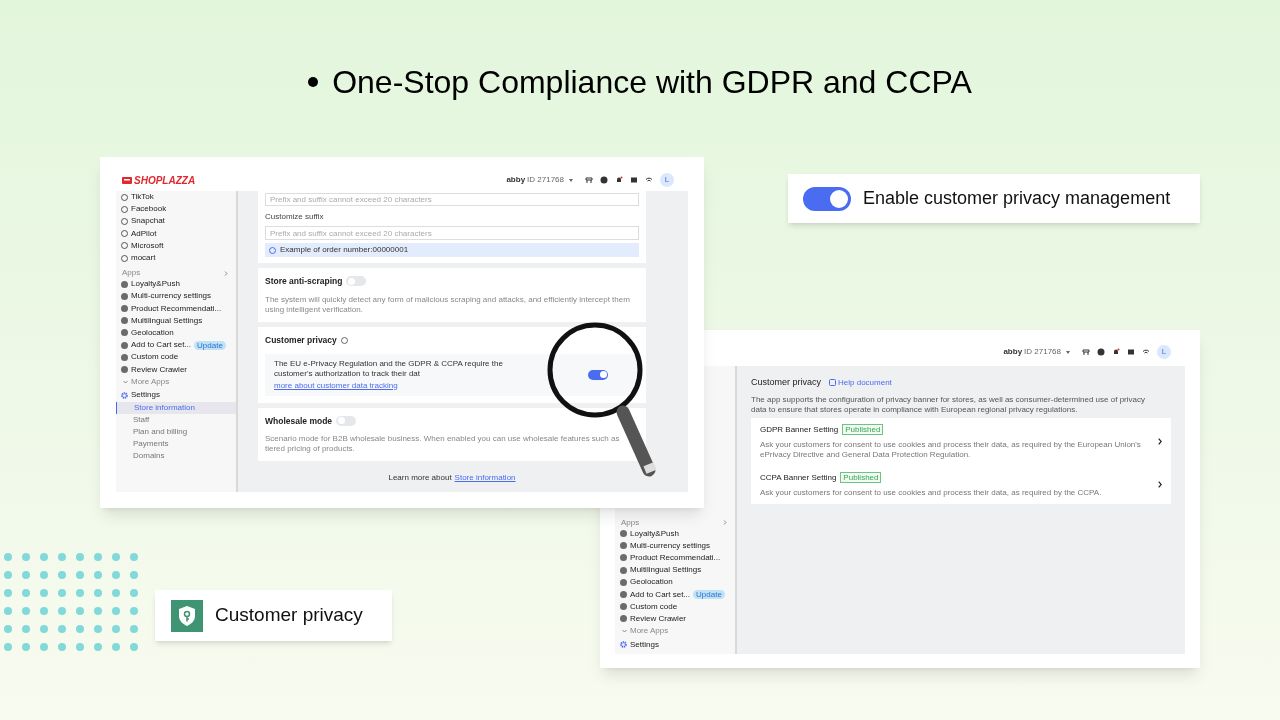  Describe the element at coordinates (313, 82) in the screenshot. I see `bullet` at that location.